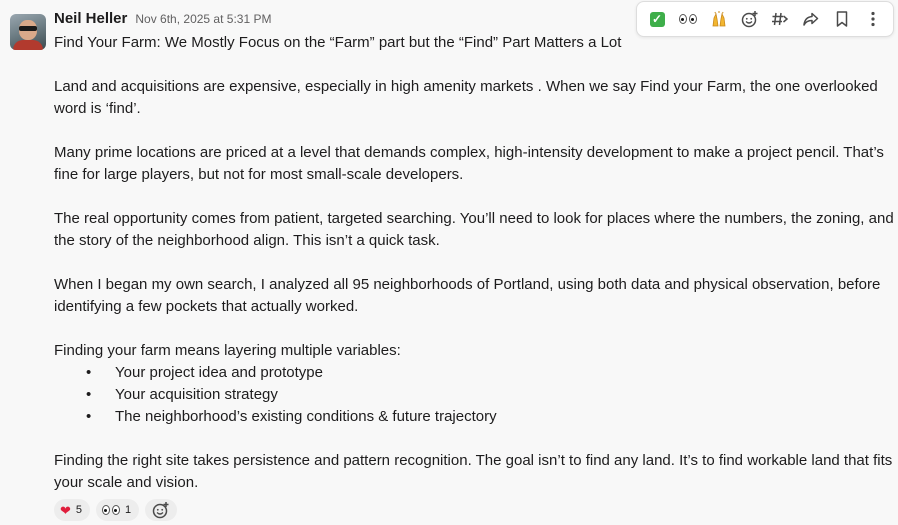 The image size is (898, 525). I want to click on avatar-glasses, so click(28, 28).